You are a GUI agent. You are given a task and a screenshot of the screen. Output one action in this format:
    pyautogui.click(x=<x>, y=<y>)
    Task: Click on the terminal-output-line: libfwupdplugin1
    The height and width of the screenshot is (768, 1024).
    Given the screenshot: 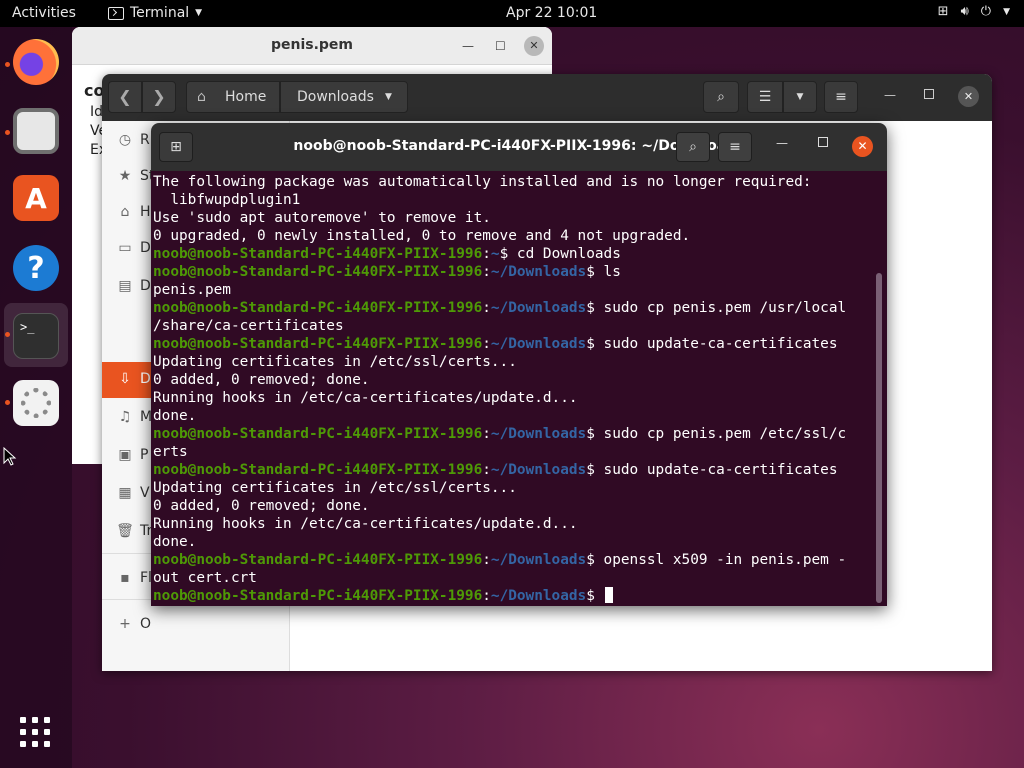 What is the action you would take?
    pyautogui.click(x=520, y=200)
    